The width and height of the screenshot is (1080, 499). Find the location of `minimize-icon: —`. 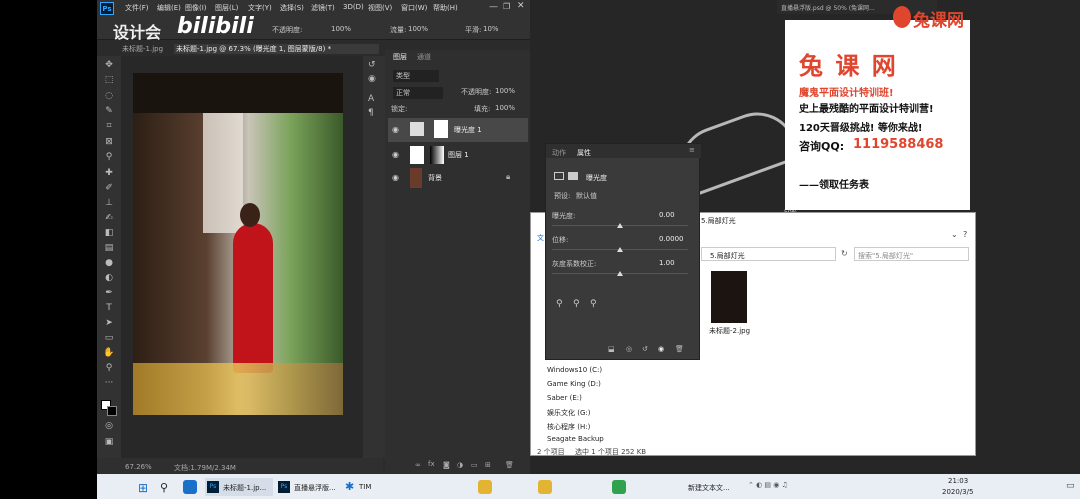

minimize-icon: — is located at coordinates (493, 7).